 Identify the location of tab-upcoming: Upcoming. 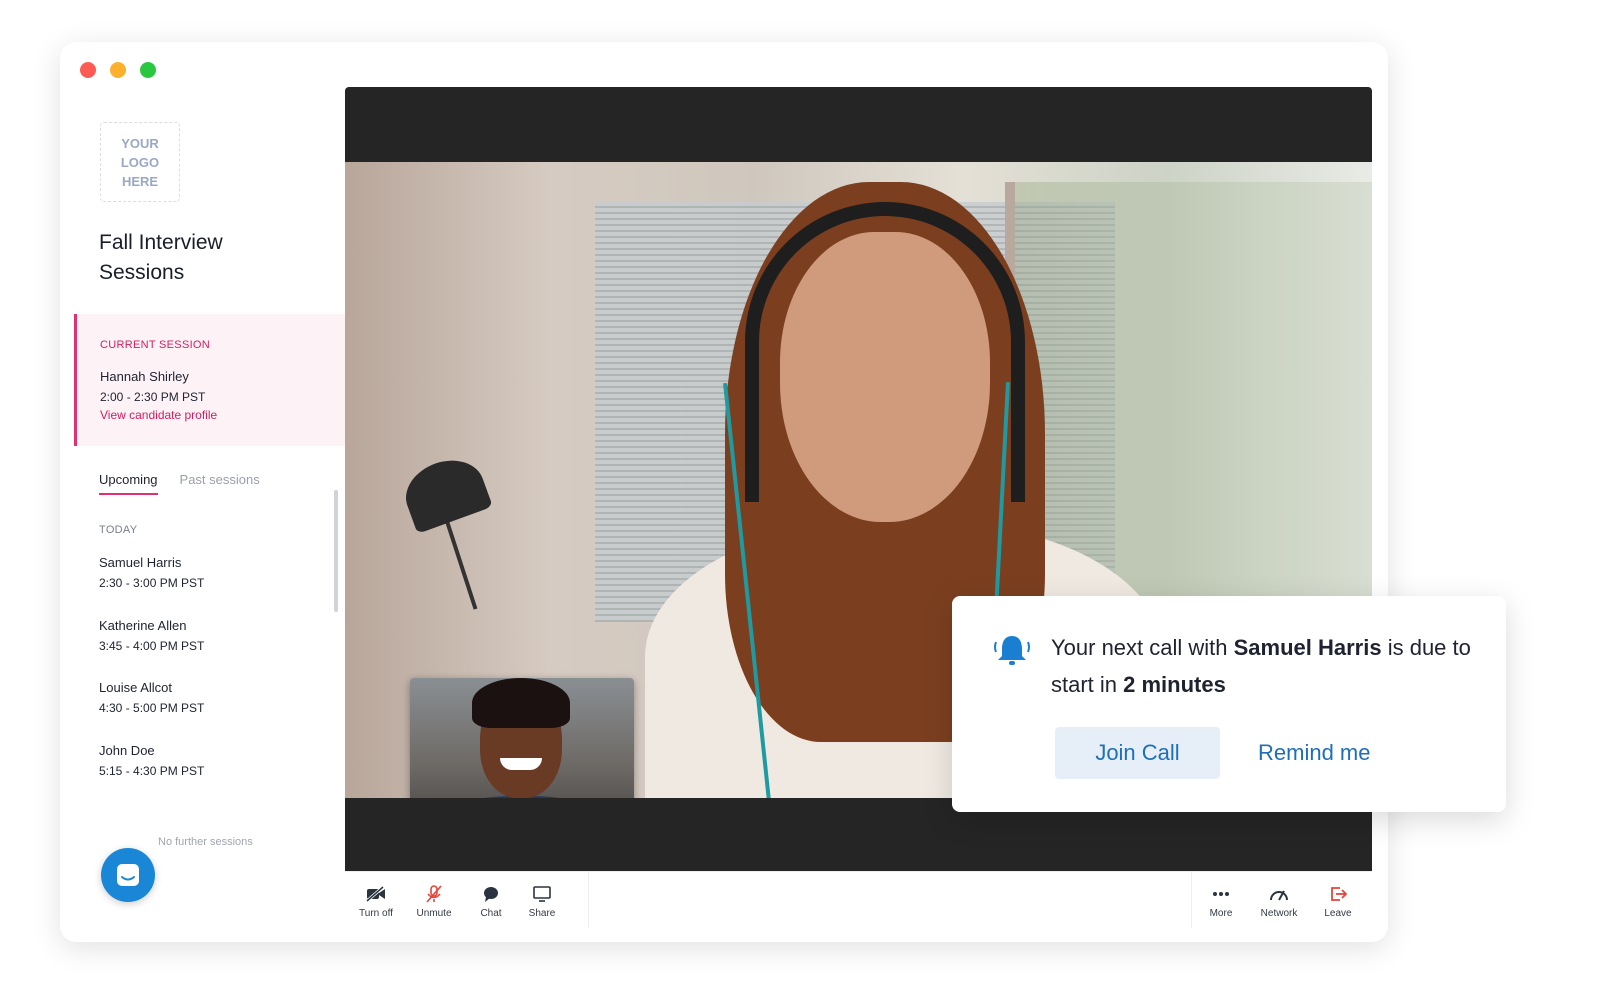
(128, 483).